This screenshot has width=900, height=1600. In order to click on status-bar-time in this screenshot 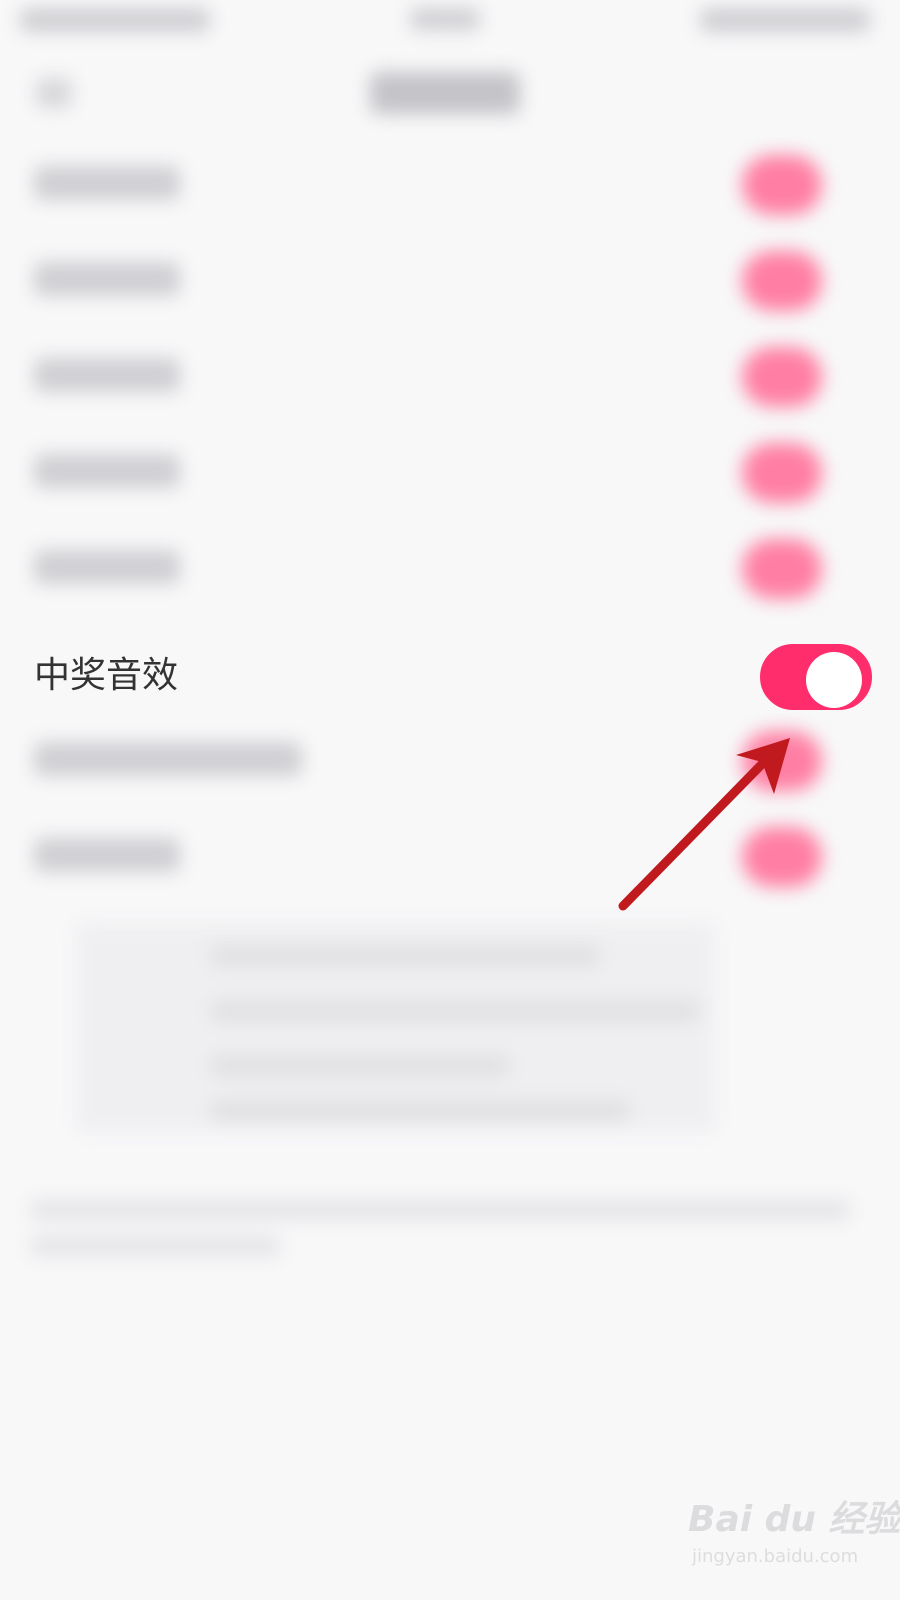, I will do `click(445, 19)`.